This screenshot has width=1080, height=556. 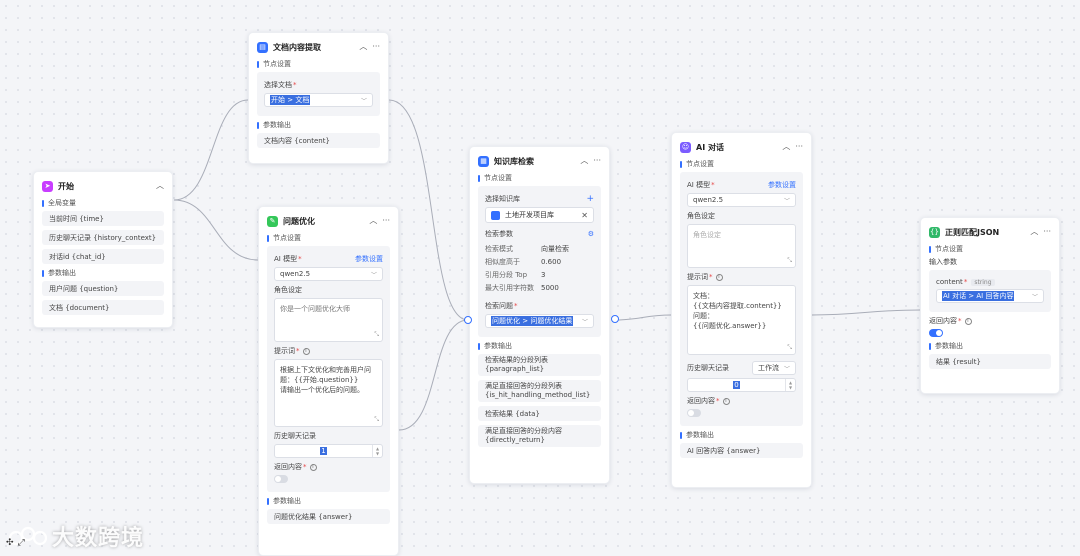 What do you see at coordinates (21, 543) in the screenshot?
I see `fit-view-icon: ⤢` at bounding box center [21, 543].